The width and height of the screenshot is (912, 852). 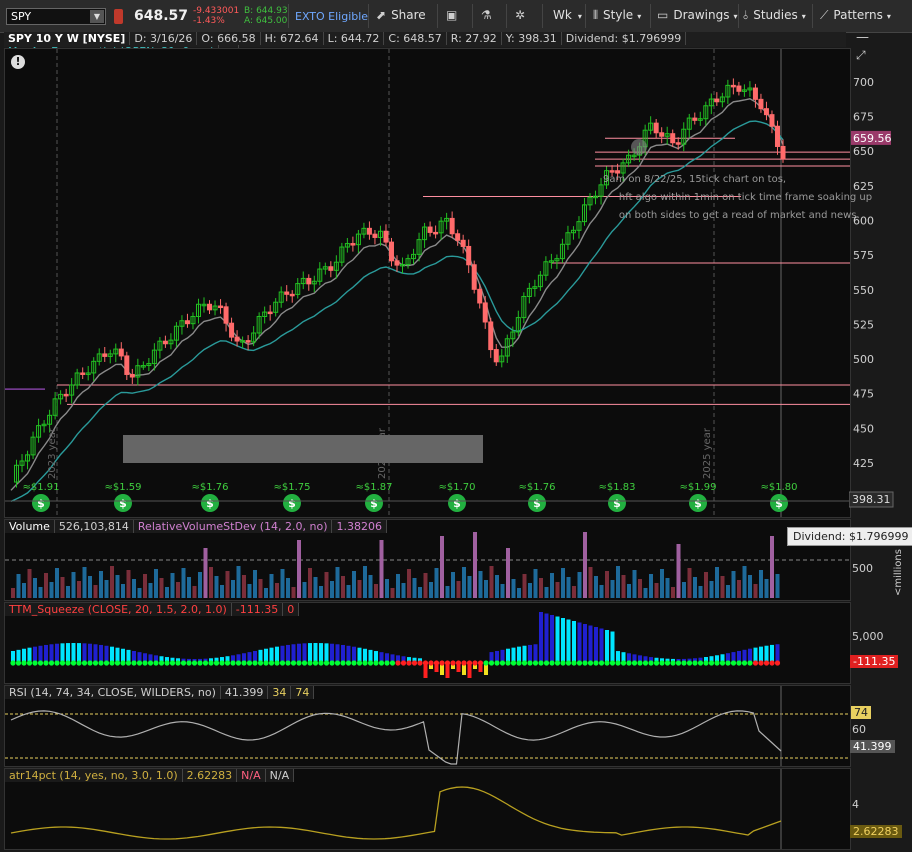 I want to click on rel-vol-study: RelativeVolumeStDev (14, 2.0, no), so click(x=233, y=526).